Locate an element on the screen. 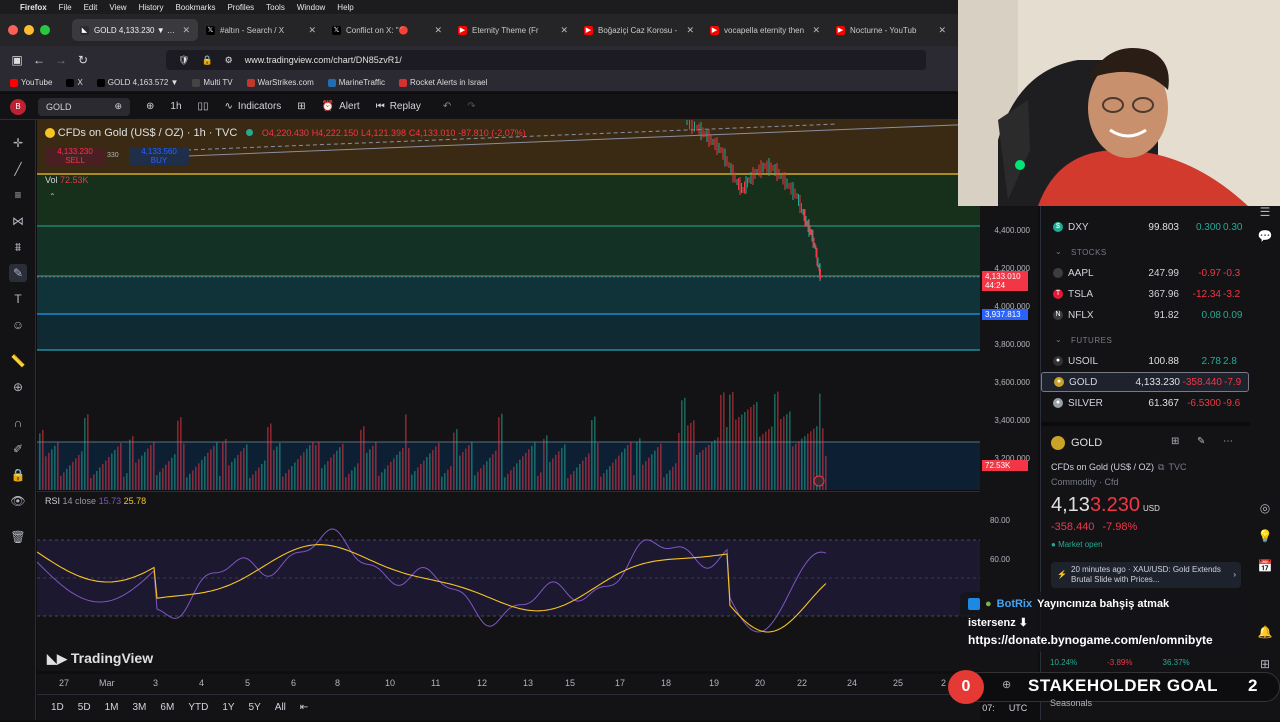 This screenshot has height=722, width=1280. watchlist-row: ● SILVER 61.367 -6.5300 -9.6 is located at coordinates (1146, 403).